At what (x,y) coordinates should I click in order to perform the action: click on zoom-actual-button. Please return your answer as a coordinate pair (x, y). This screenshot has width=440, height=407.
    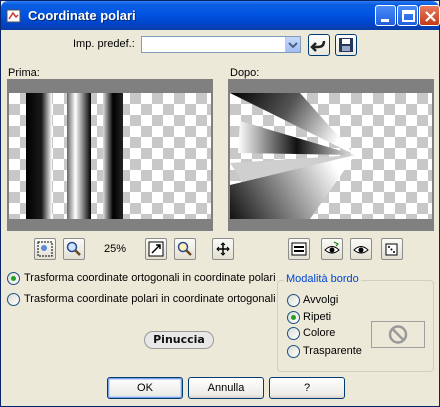
    Looking at the image, I should click on (156, 249).